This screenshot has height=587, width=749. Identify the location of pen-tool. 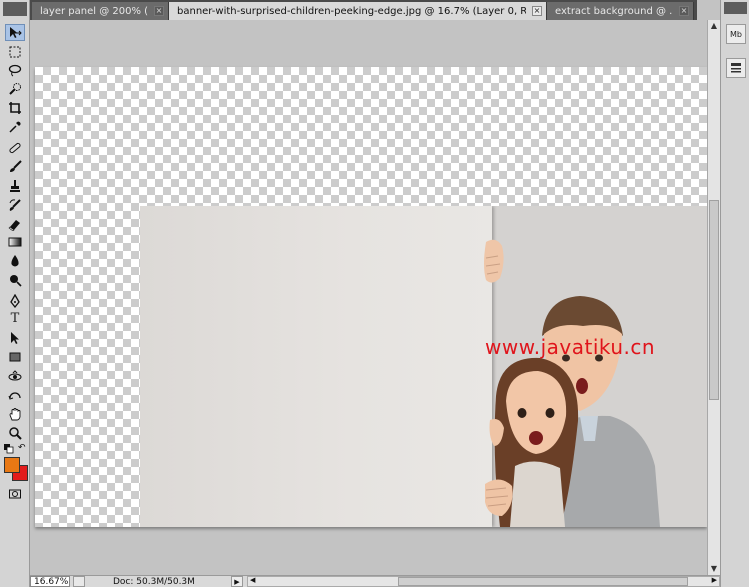
(15, 300).